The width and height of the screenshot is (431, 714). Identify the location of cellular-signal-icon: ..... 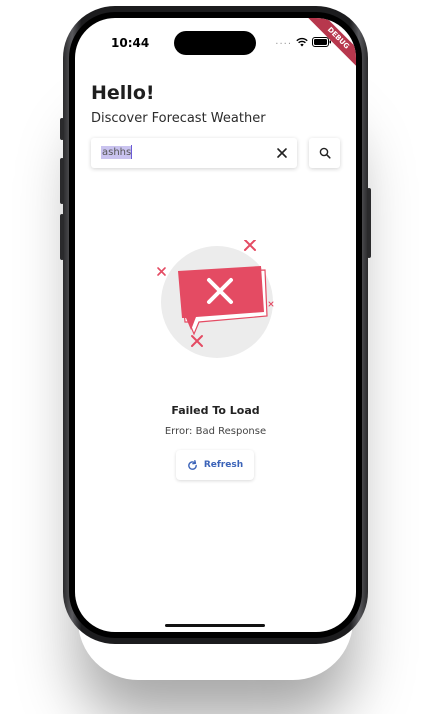
(283, 41).